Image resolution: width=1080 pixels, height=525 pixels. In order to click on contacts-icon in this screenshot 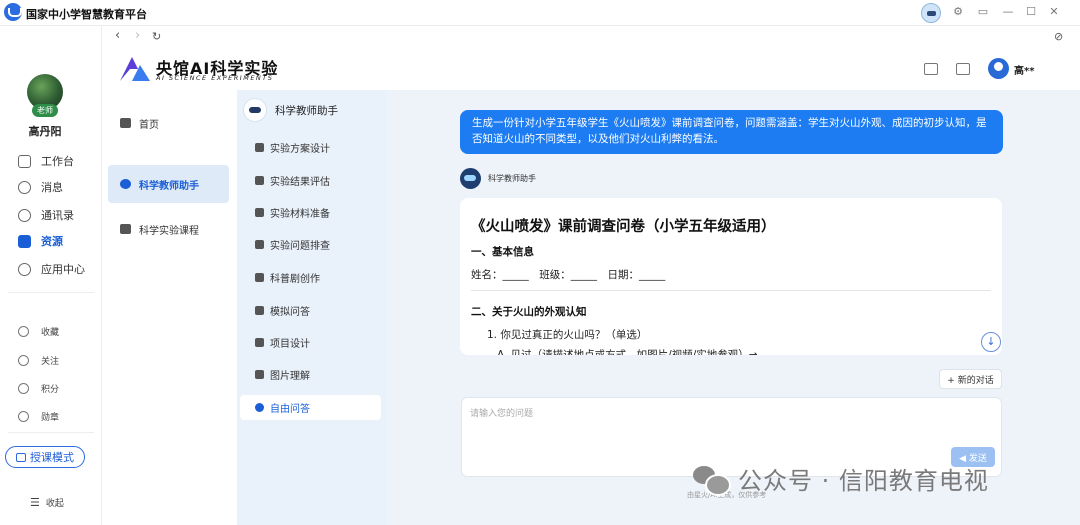, I will do `click(24, 215)`.